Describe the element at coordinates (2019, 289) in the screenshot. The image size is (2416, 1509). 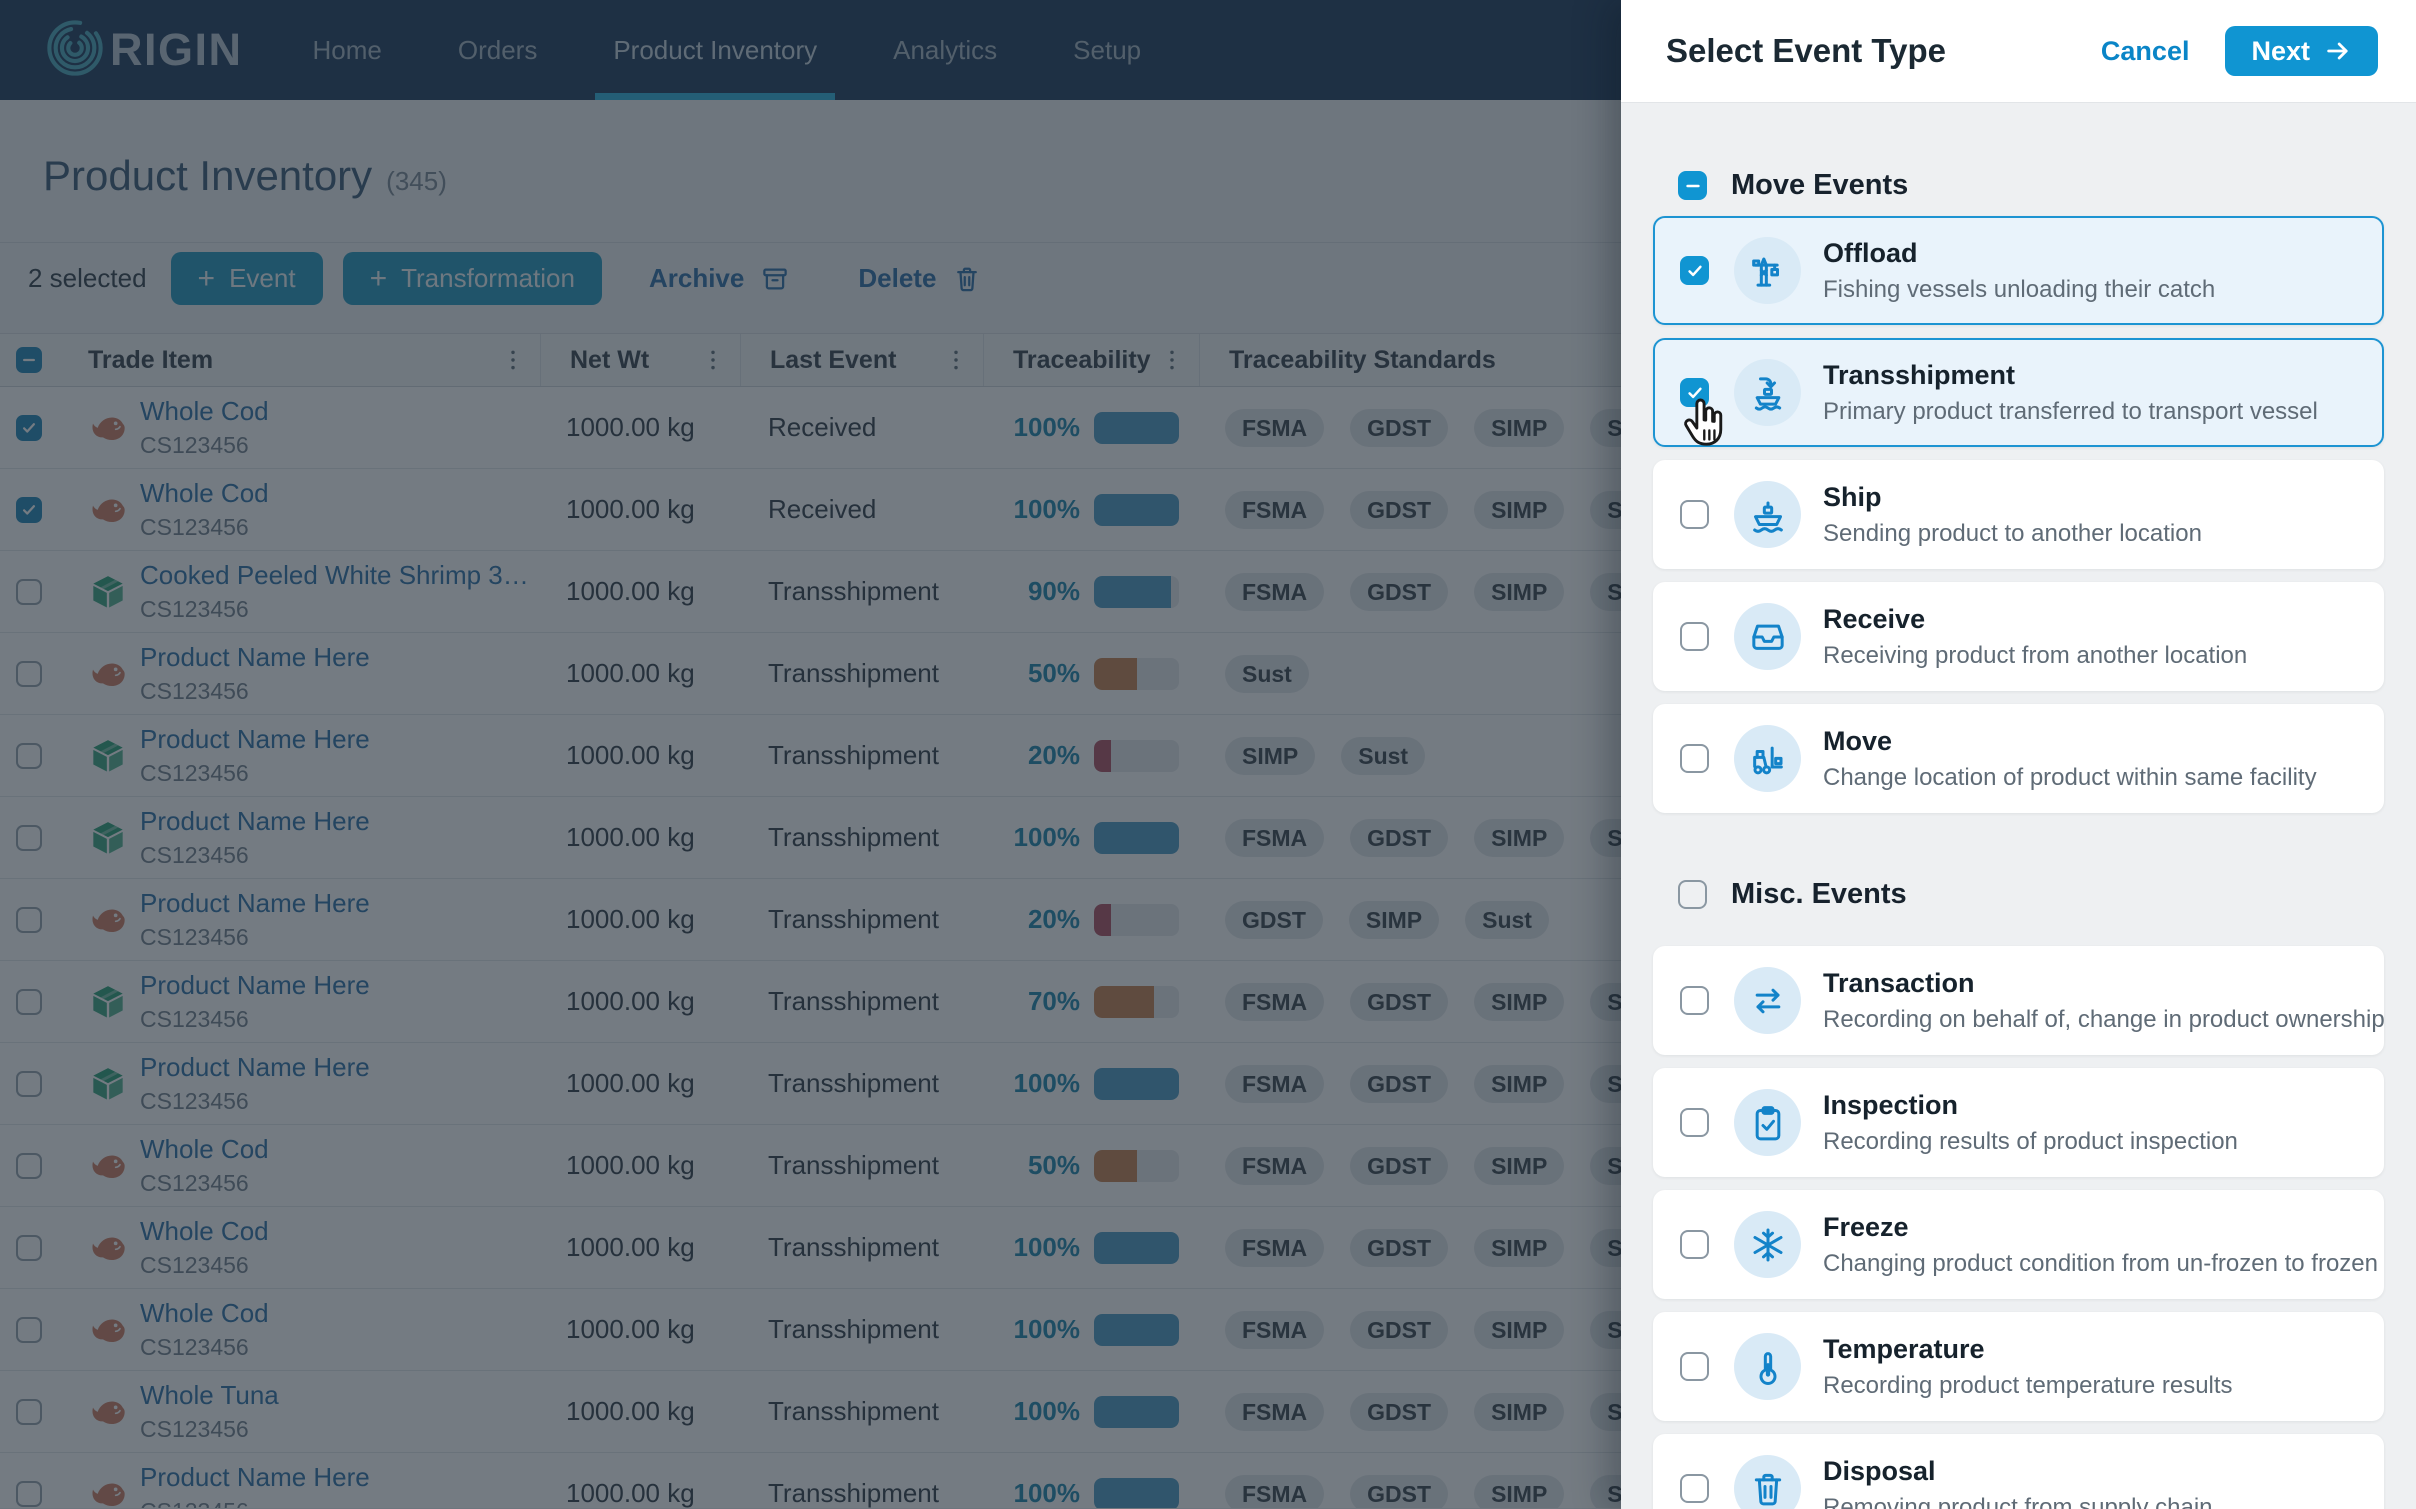
I see `event-description: Fishing vessels unloading their catch` at that location.